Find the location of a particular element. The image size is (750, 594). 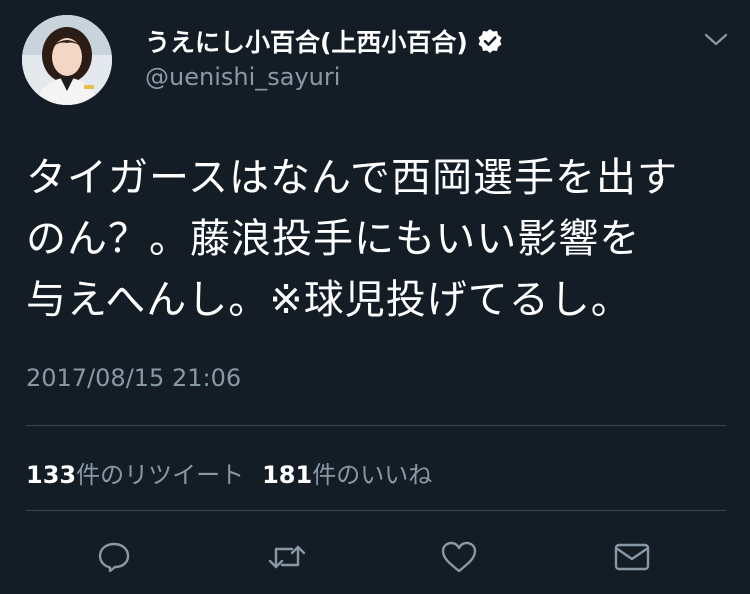

avatar is located at coordinates (67, 60).